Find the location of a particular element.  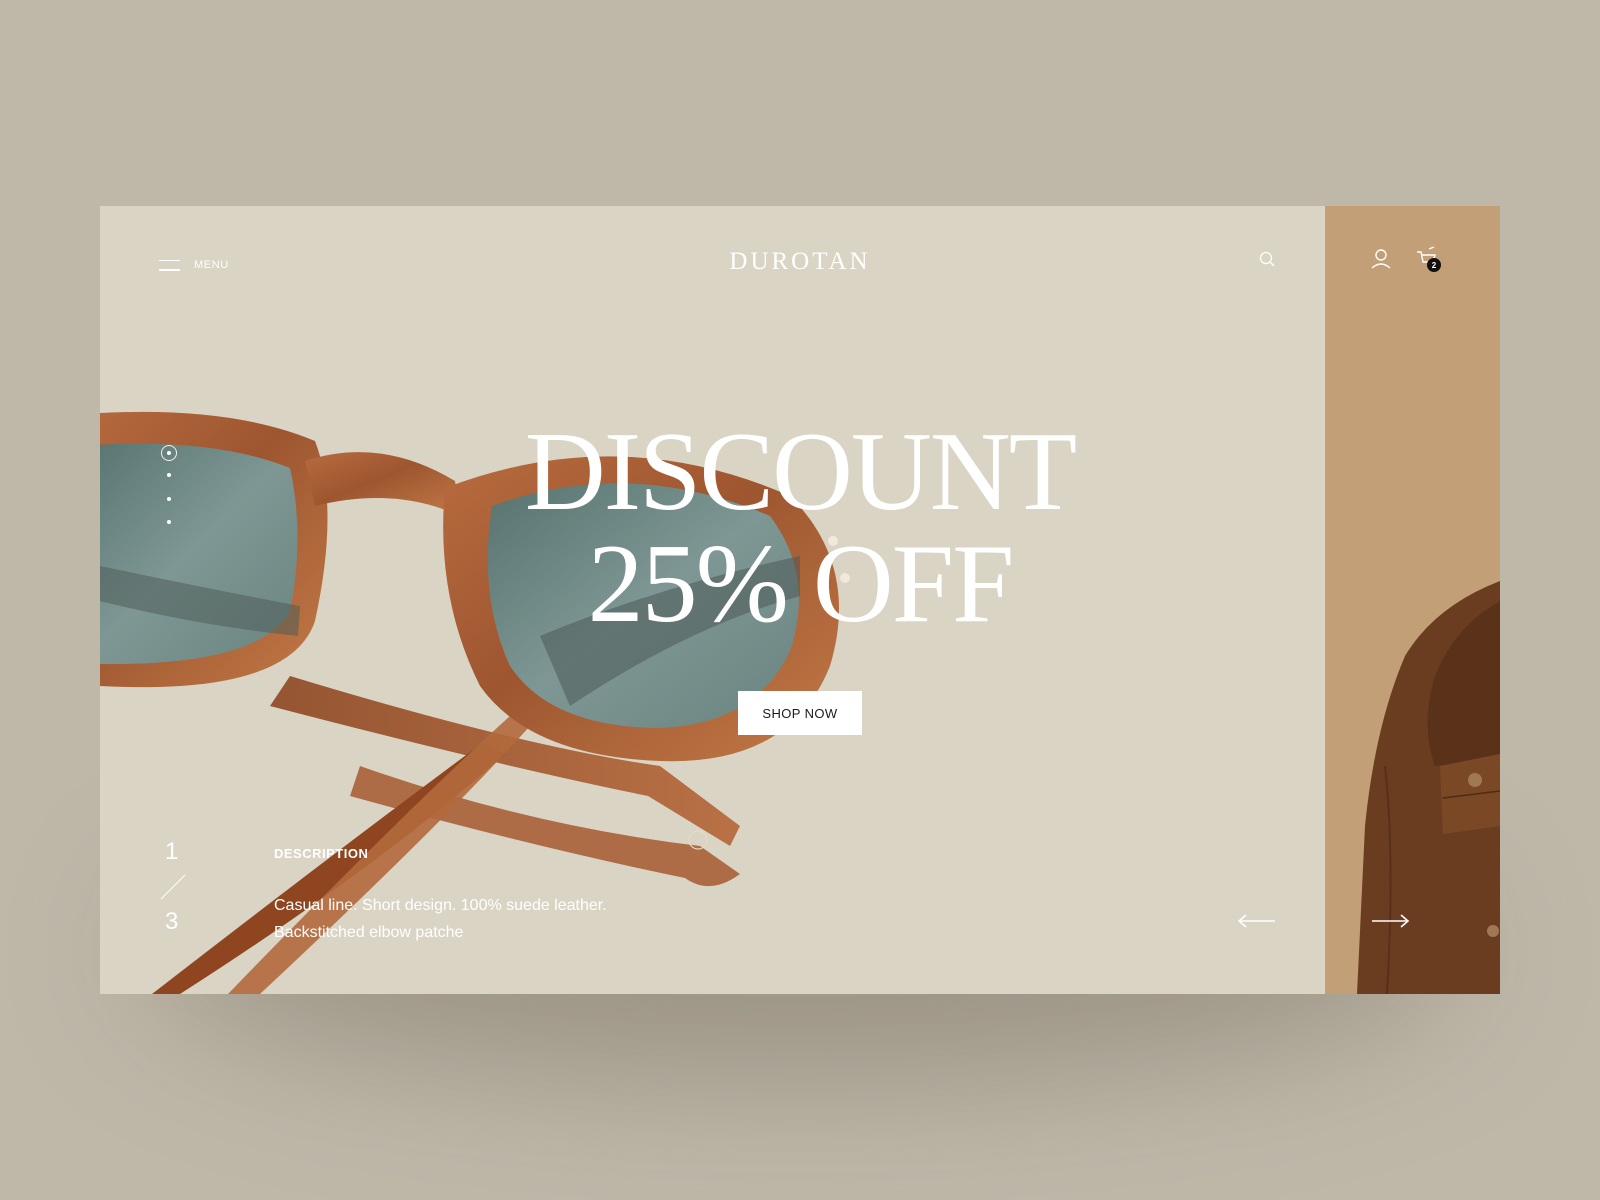

slide-counter-divider is located at coordinates (173, 887).